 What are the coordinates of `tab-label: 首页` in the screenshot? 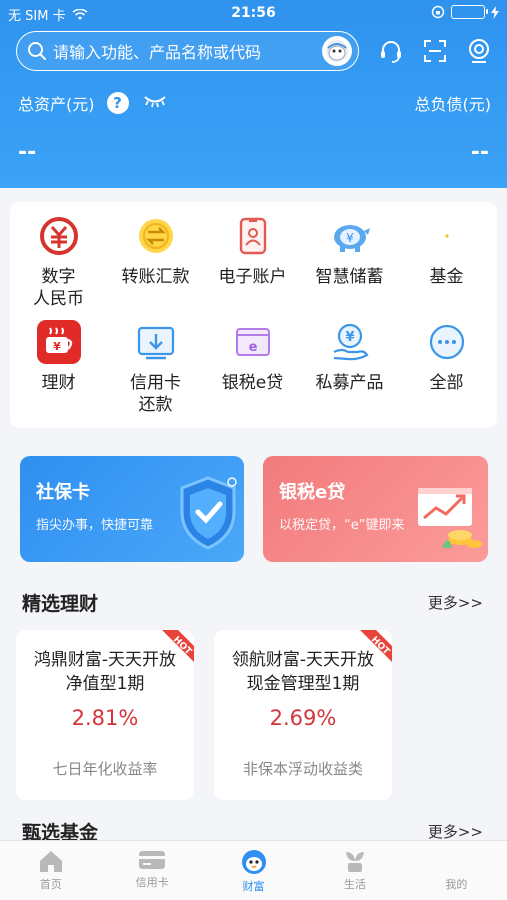 It's located at (50, 884).